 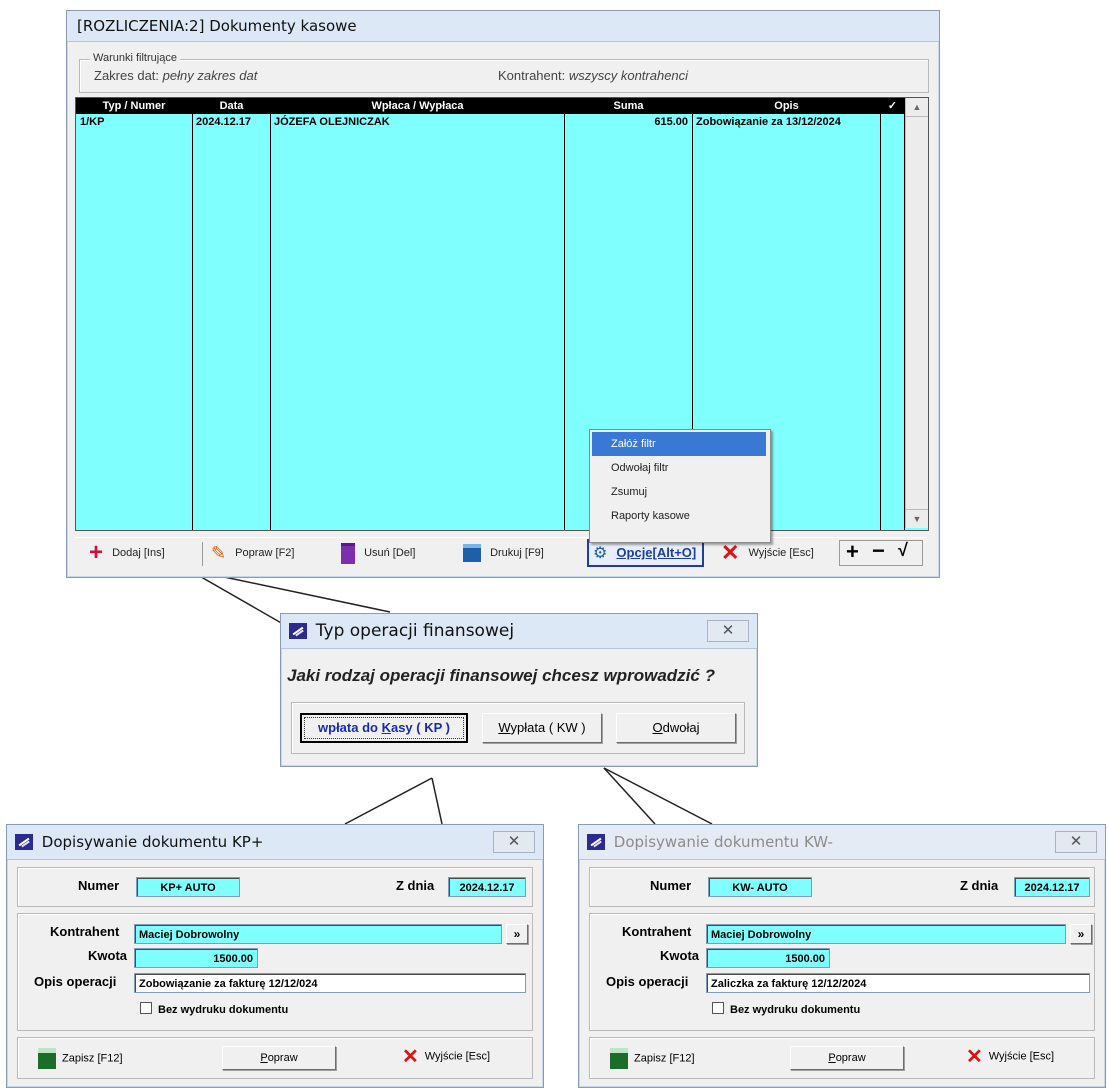 What do you see at coordinates (275, 842) in the screenshot?
I see `kp-dialog-titlebar: Dopisywanie dokumentu KP+ ✕` at bounding box center [275, 842].